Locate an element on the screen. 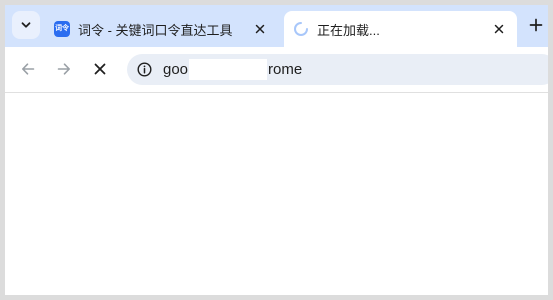  arrow-left-icon is located at coordinates (28, 69).